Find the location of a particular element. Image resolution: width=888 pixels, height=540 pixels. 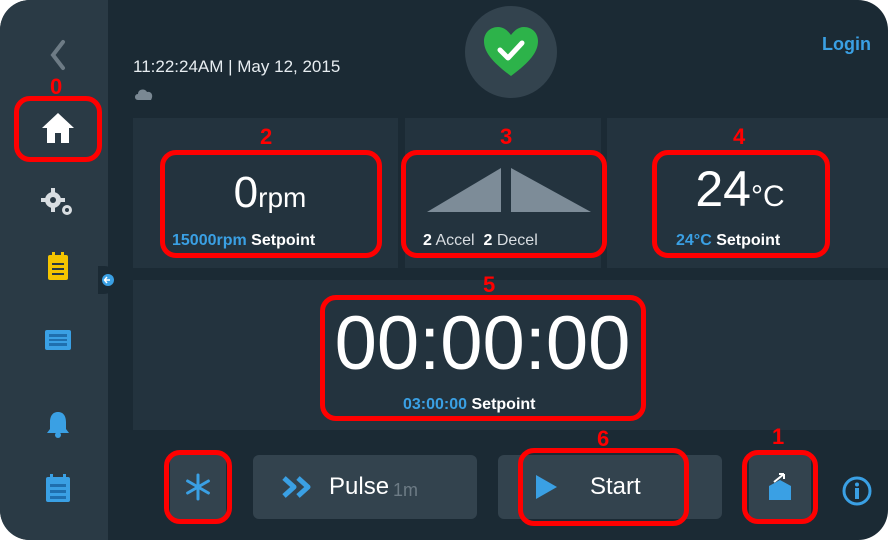

collapse-sidebar-tab is located at coordinates (108, 280).